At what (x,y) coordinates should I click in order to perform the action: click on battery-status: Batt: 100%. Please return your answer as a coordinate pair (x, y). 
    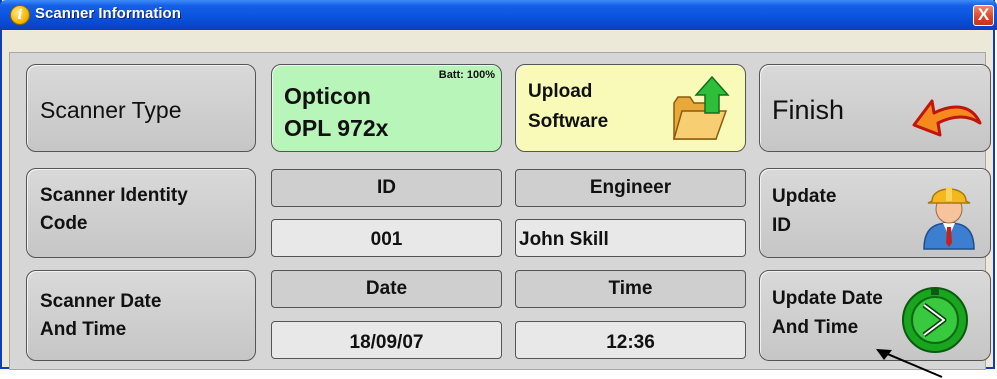
    Looking at the image, I should click on (466, 75).